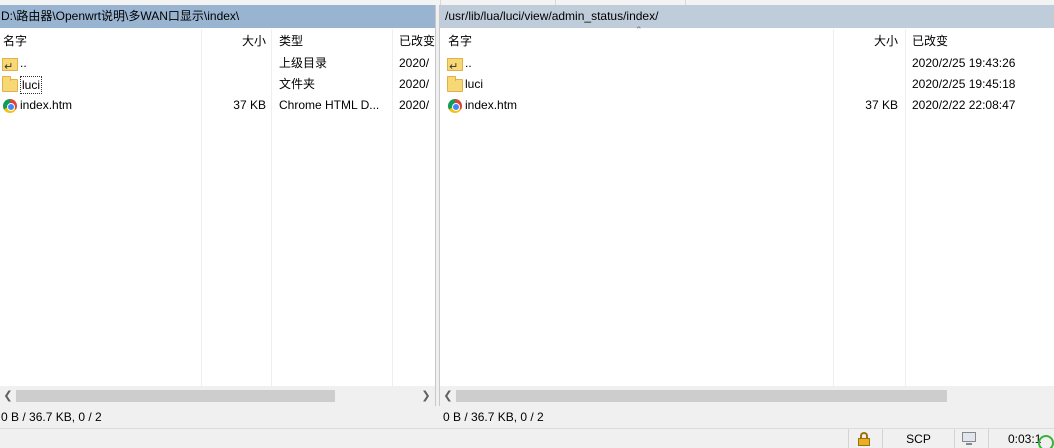  Describe the element at coordinates (297, 84) in the screenshot. I see `file-type: 文件夹` at that location.